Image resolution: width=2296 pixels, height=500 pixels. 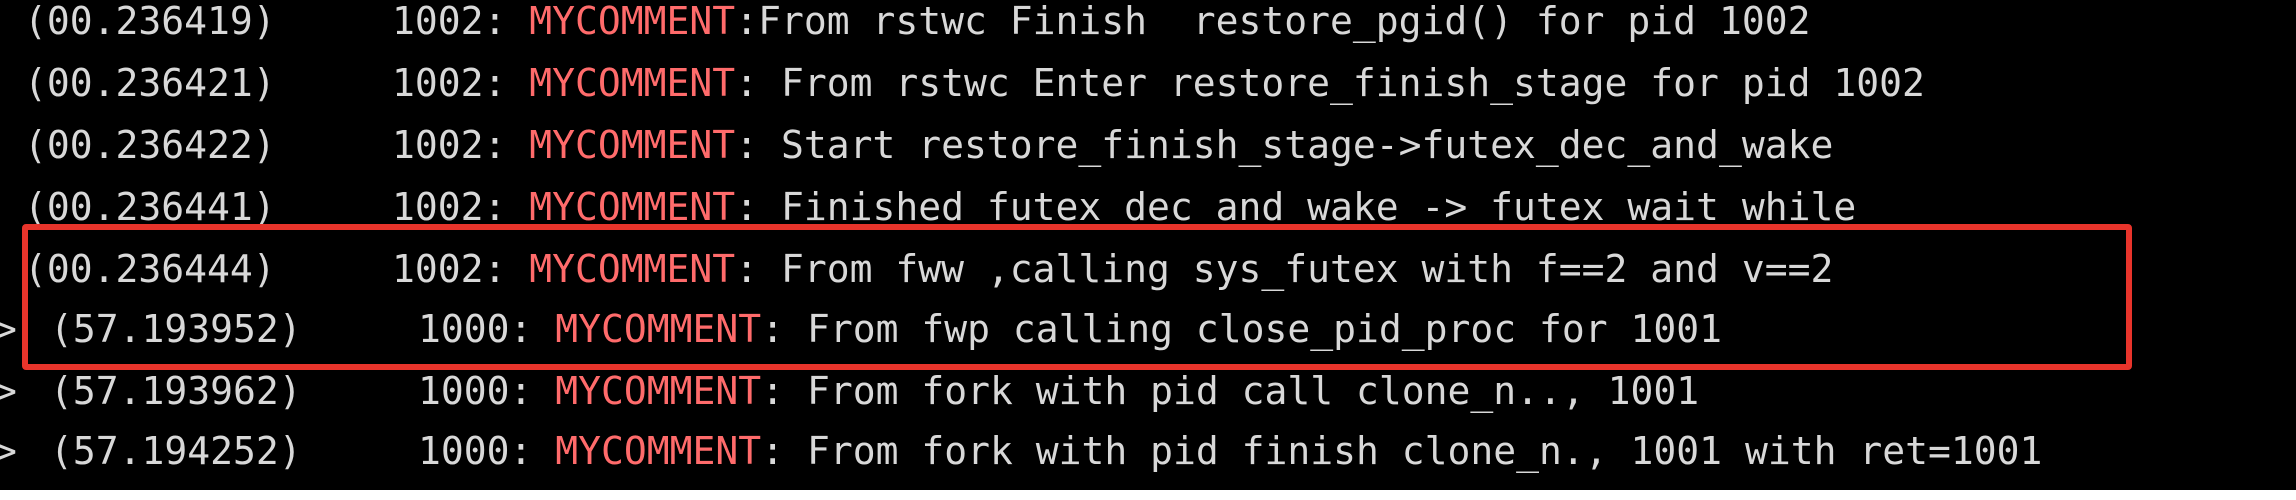 What do you see at coordinates (150, 21) in the screenshot?
I see `log-timestamp: (00.236419)` at bounding box center [150, 21].